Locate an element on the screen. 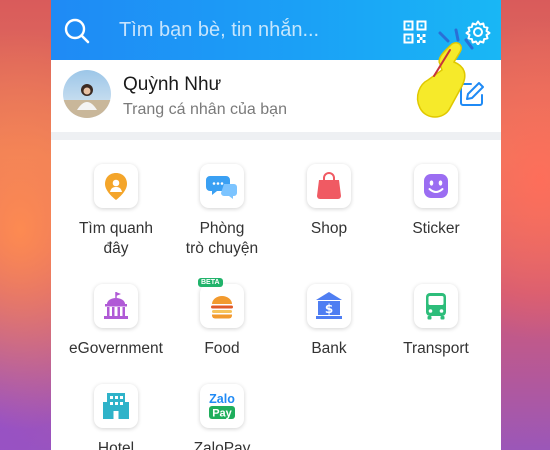 The image size is (550, 450). shopping-bag-icon is located at coordinates (329, 185).